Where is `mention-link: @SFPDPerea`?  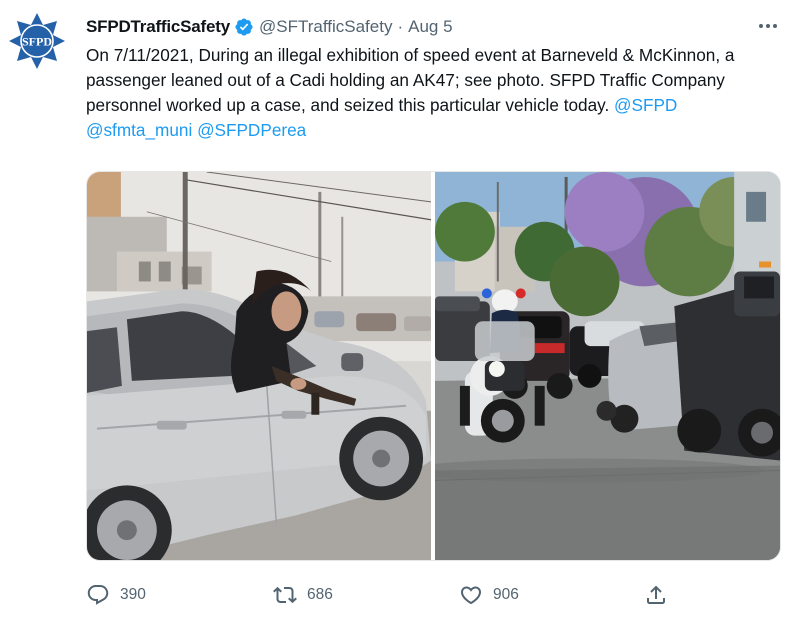 mention-link: @SFPDPerea is located at coordinates (251, 130).